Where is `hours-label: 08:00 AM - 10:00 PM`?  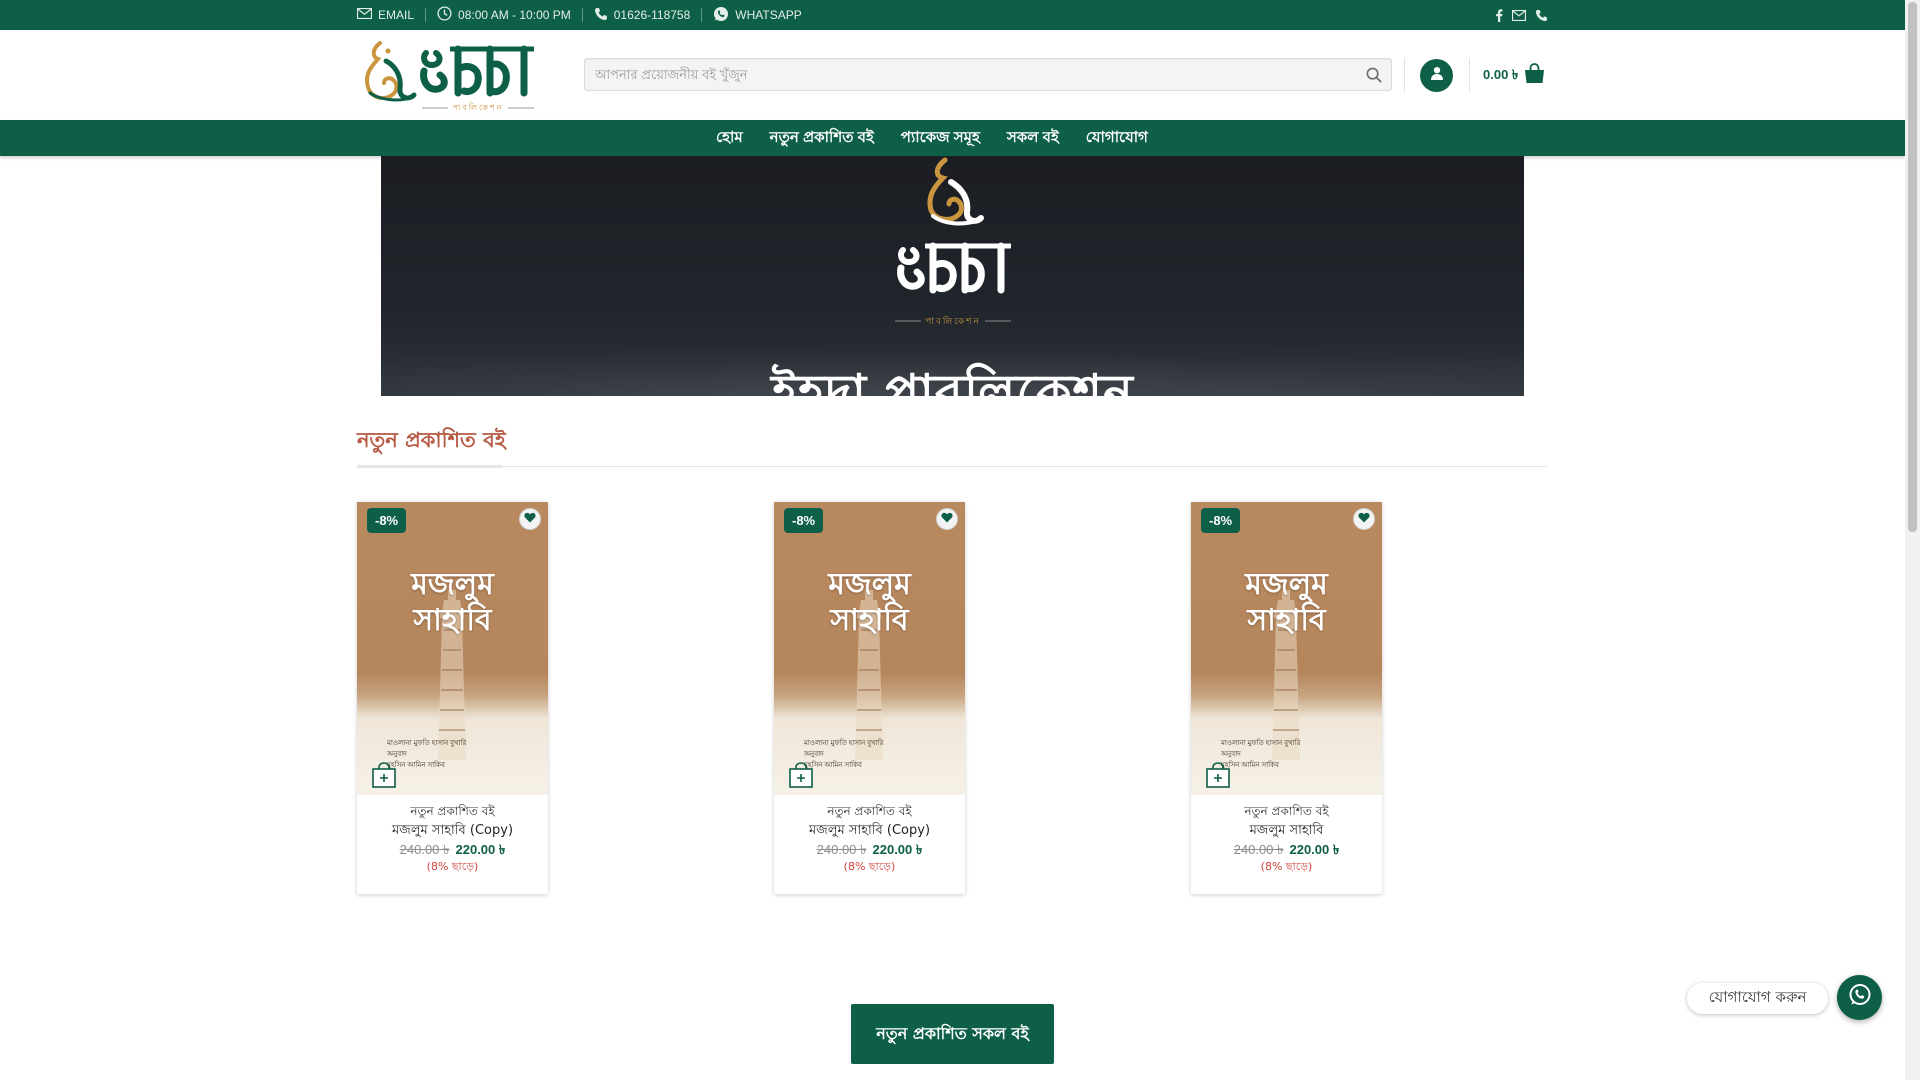
hours-label: 08:00 AM - 10:00 PM is located at coordinates (514, 15).